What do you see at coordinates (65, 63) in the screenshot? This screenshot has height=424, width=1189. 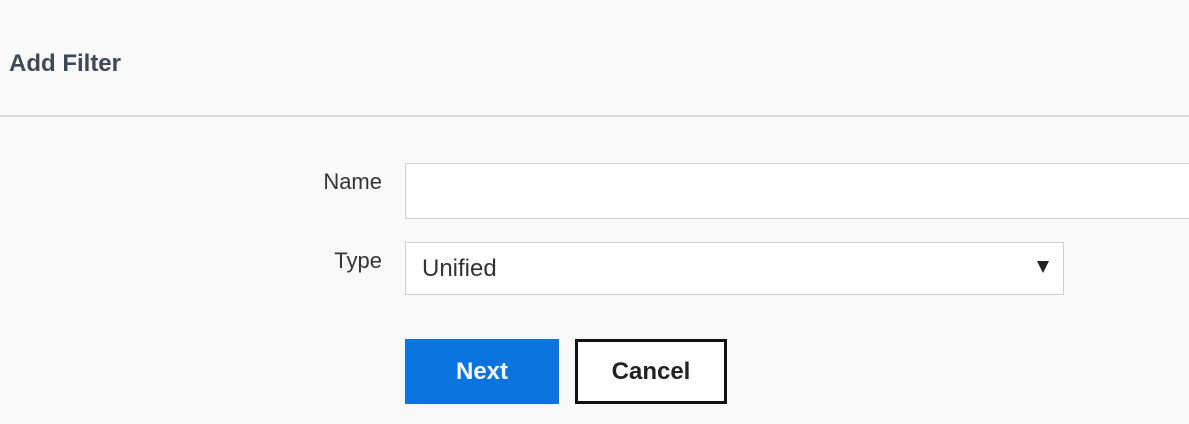 I see `dialog-title: Add Filter` at bounding box center [65, 63].